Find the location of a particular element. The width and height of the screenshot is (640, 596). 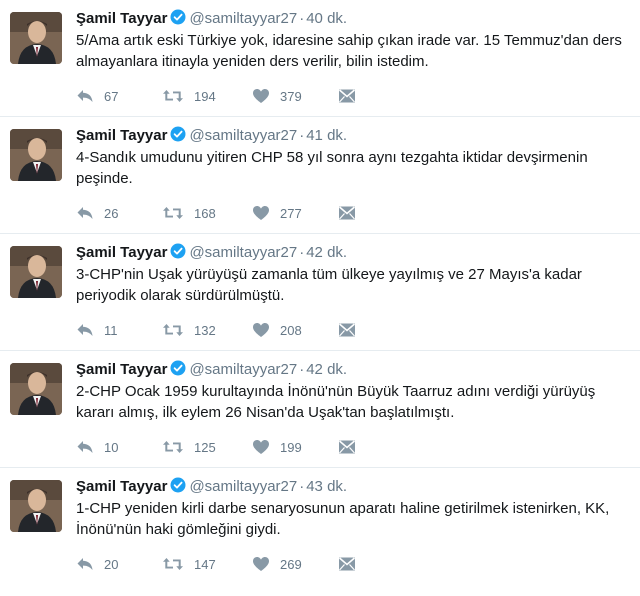

like-count: 199 is located at coordinates (291, 447).